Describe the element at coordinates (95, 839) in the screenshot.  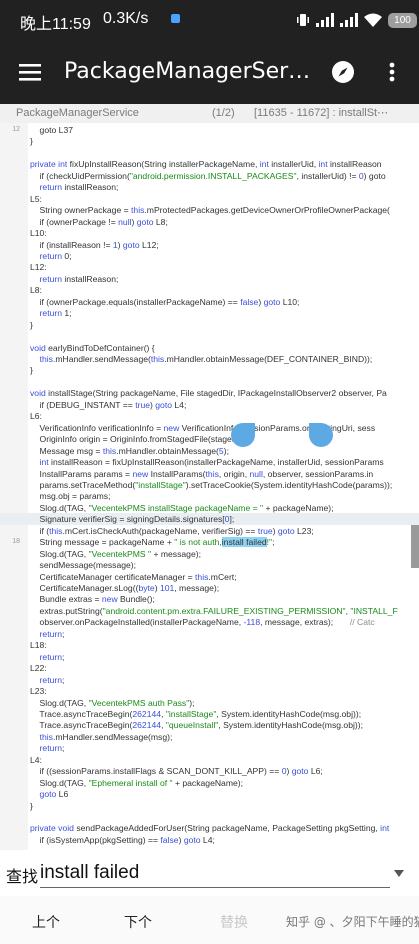
I see `code-token: if (isSystemApp(pkgSetting) ==` at that location.